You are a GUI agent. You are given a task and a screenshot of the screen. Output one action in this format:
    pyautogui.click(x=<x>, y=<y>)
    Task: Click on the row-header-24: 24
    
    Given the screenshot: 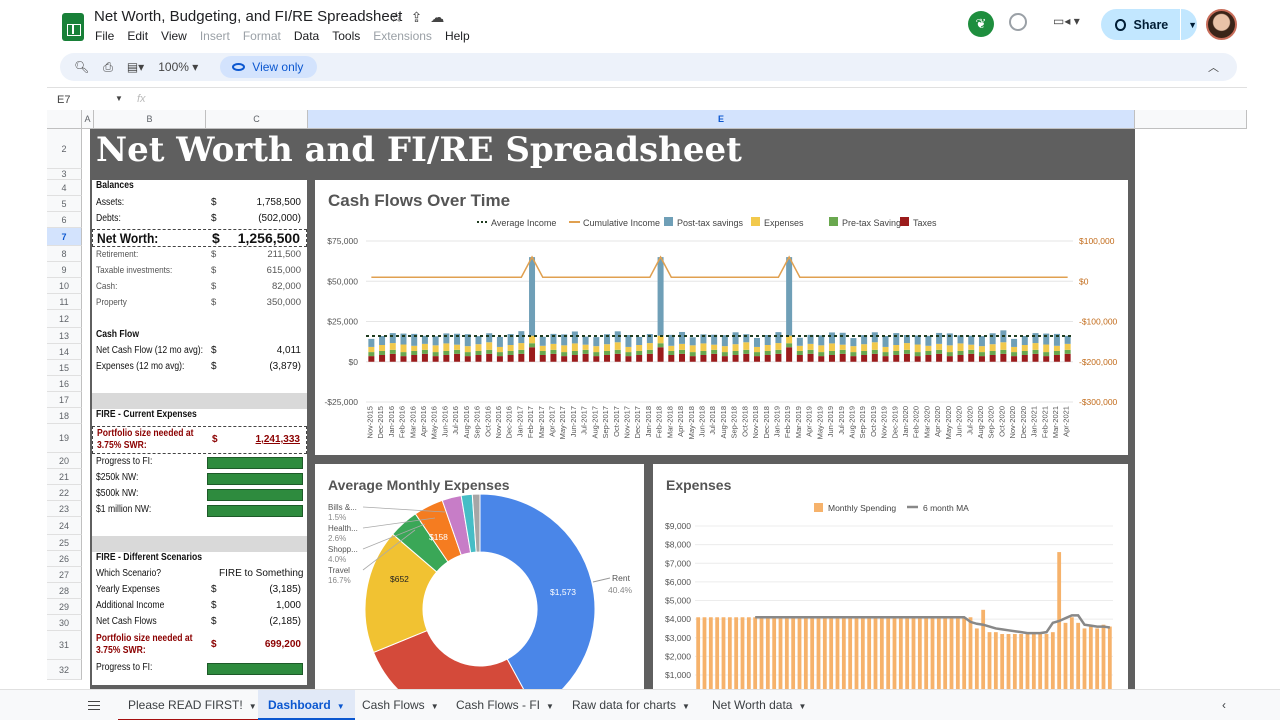 What is the action you would take?
    pyautogui.click(x=64, y=526)
    